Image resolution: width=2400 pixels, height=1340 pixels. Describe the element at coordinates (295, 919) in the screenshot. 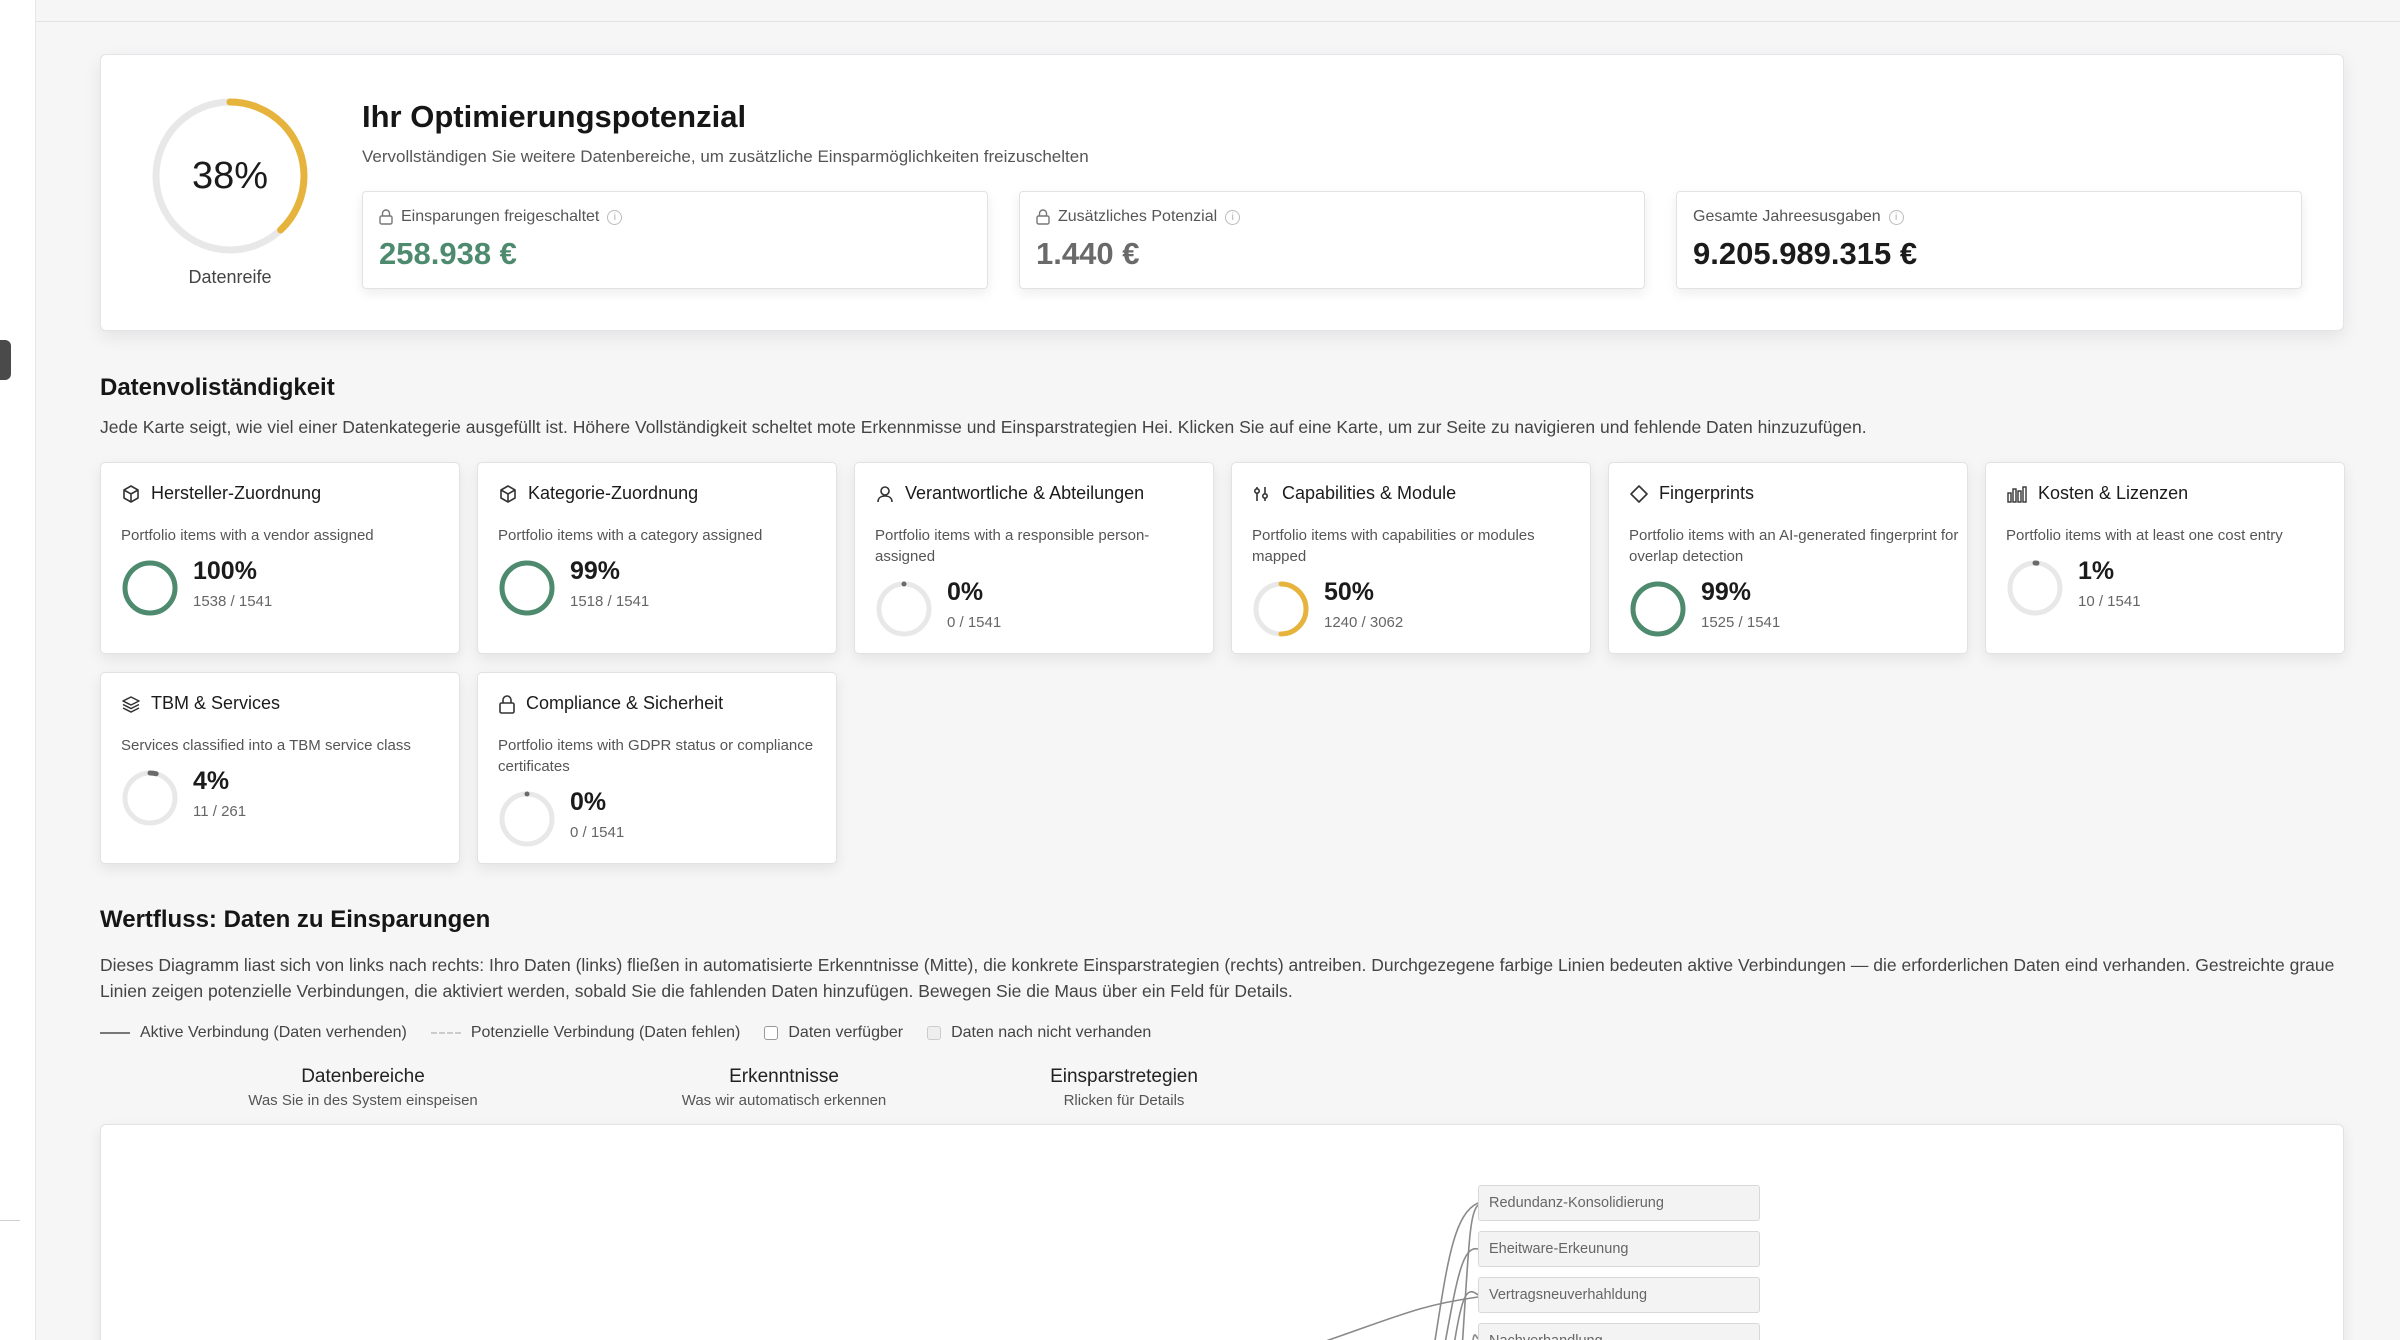

I see `valueflow-title: Wertfluss: Daten zu Einsparungen` at that location.